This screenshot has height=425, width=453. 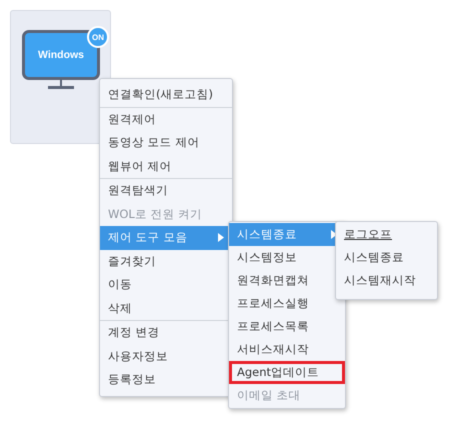 I want to click on menu-item: 서비스재시작, so click(x=287, y=349).